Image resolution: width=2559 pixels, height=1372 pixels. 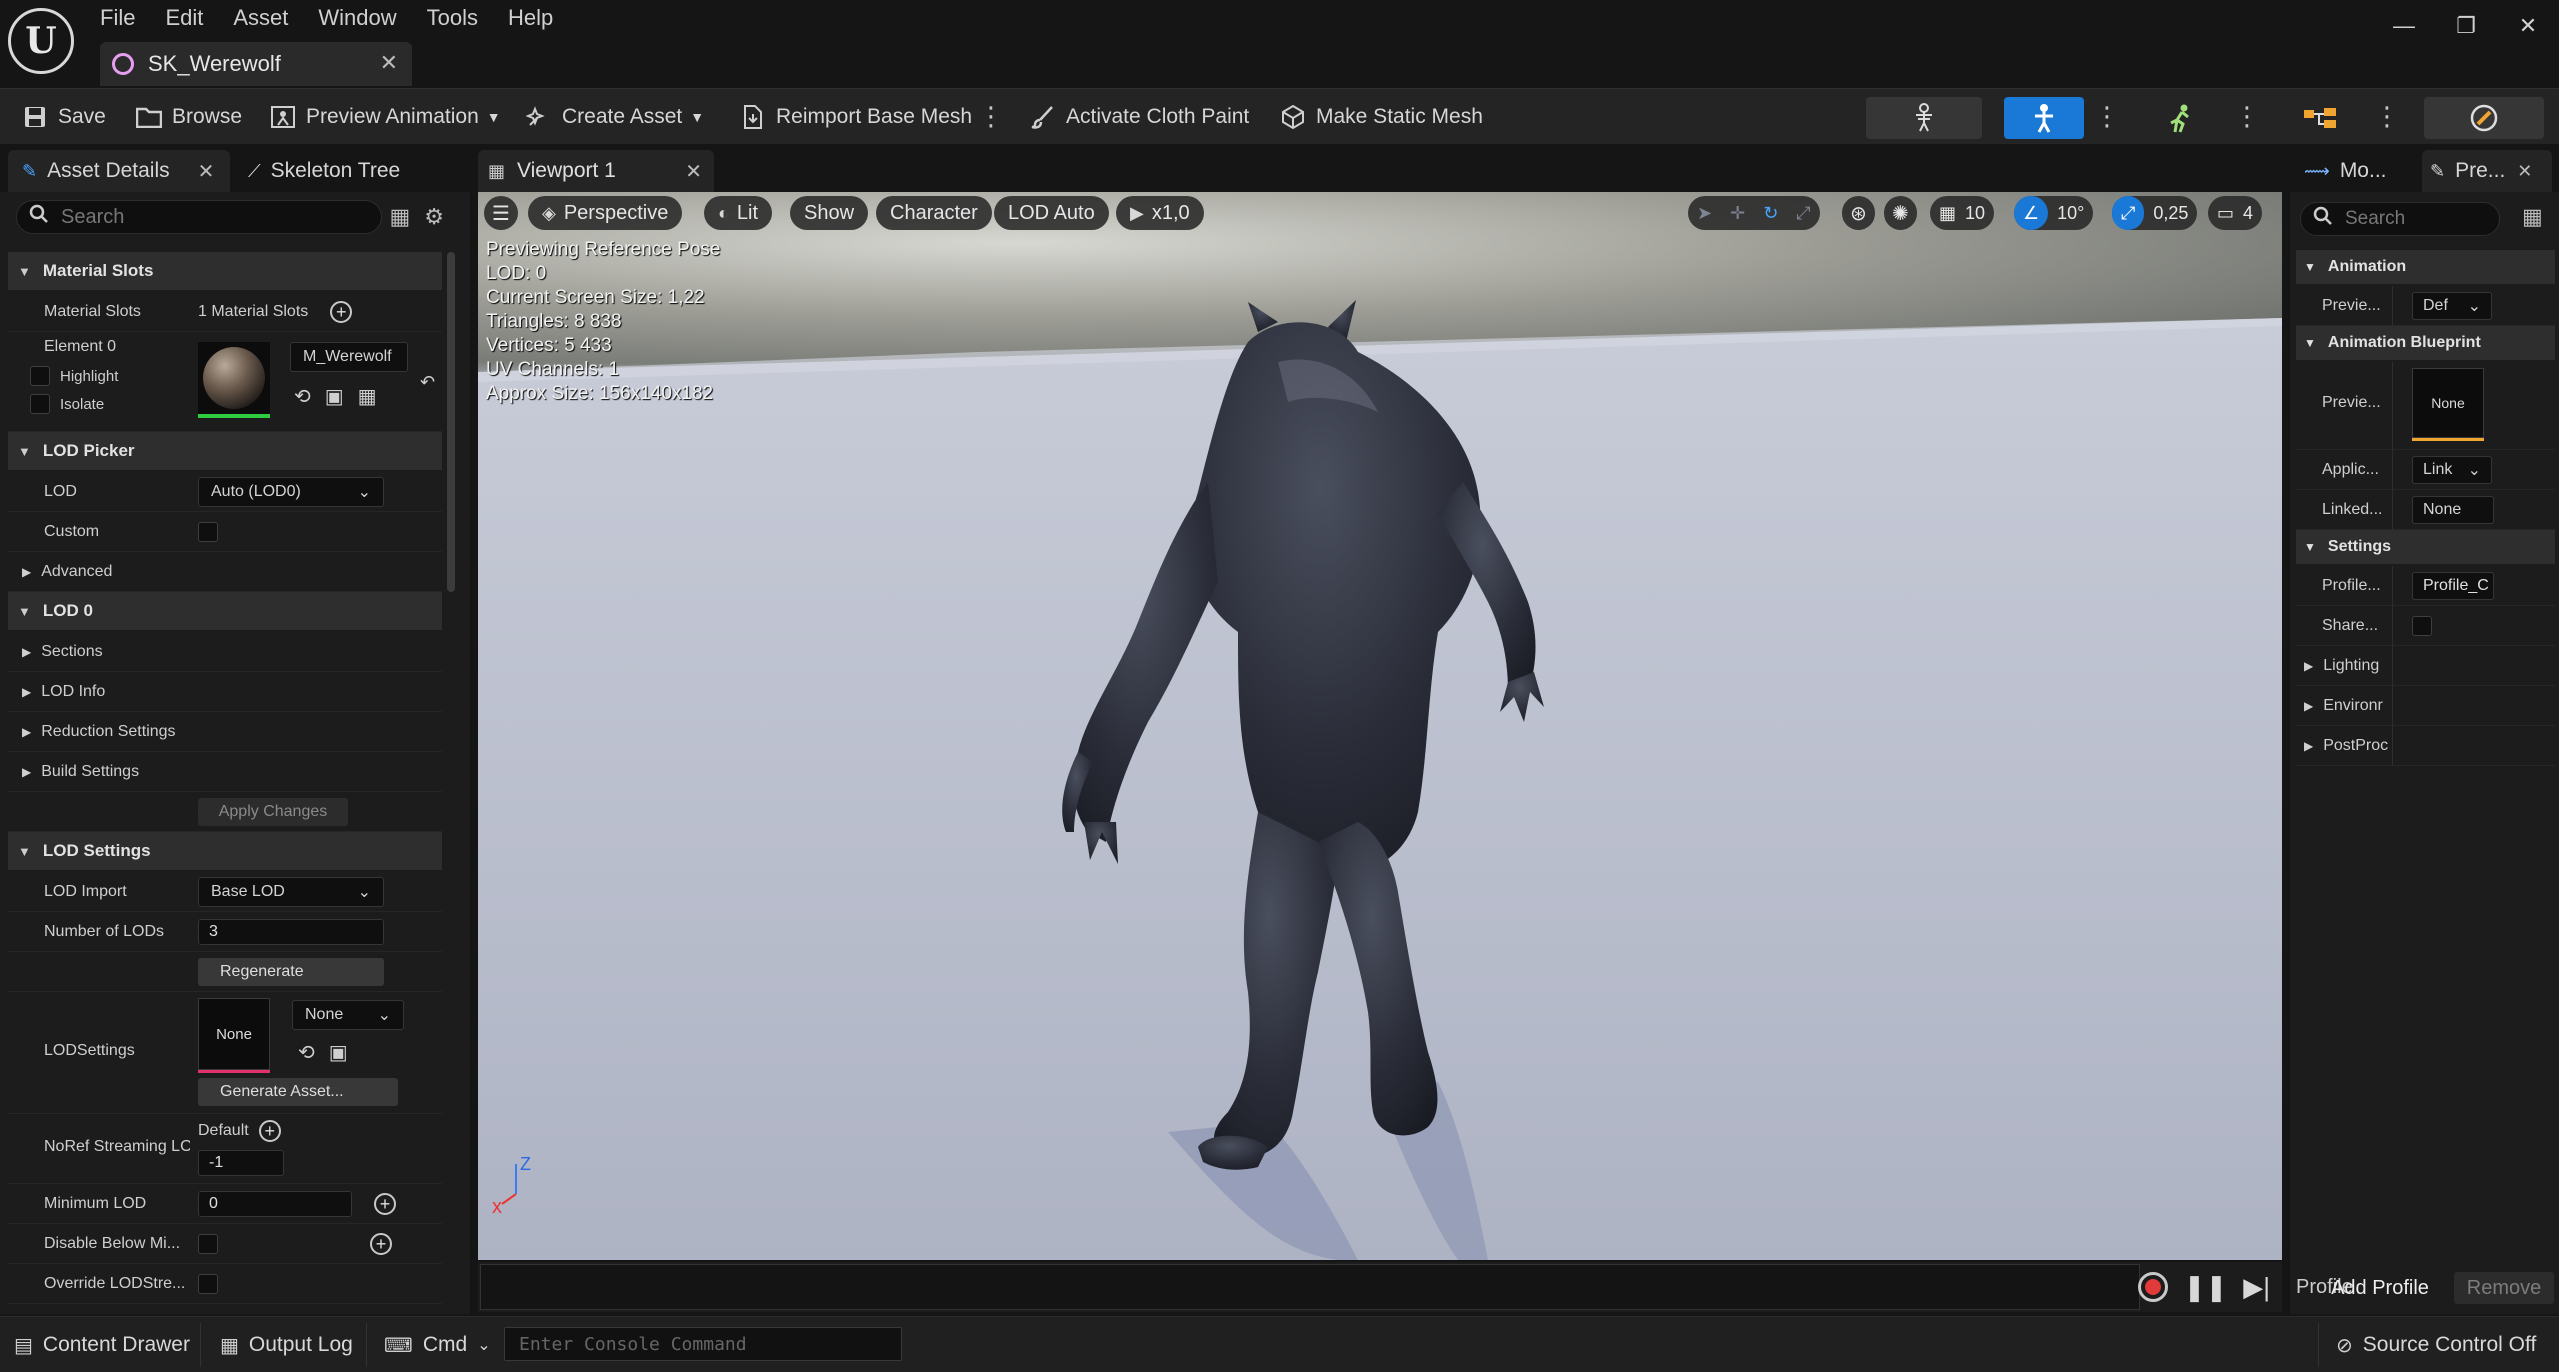 What do you see at coordinates (225, 652) in the screenshot?
I see `row-sections: ▶ Sections` at bounding box center [225, 652].